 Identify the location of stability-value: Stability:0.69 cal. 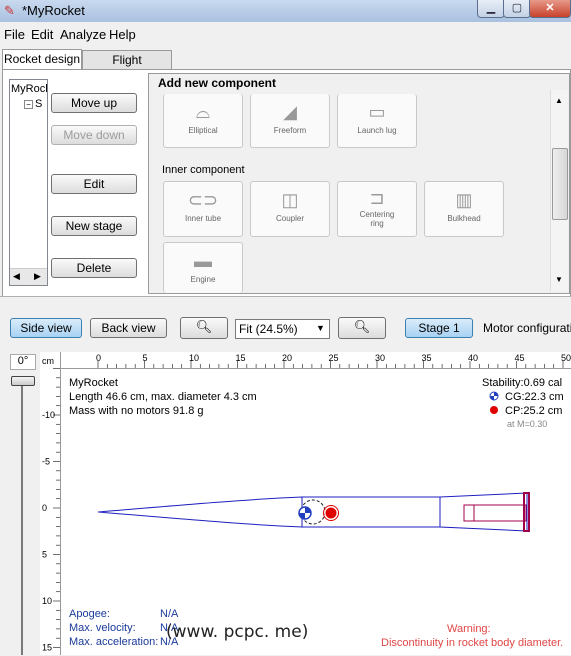
(522, 383).